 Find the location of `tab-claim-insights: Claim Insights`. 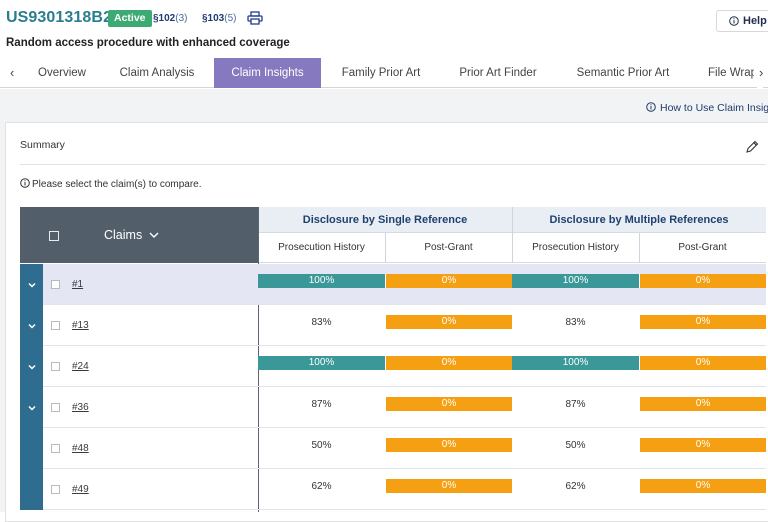

tab-claim-insights: Claim Insights is located at coordinates (267, 73).